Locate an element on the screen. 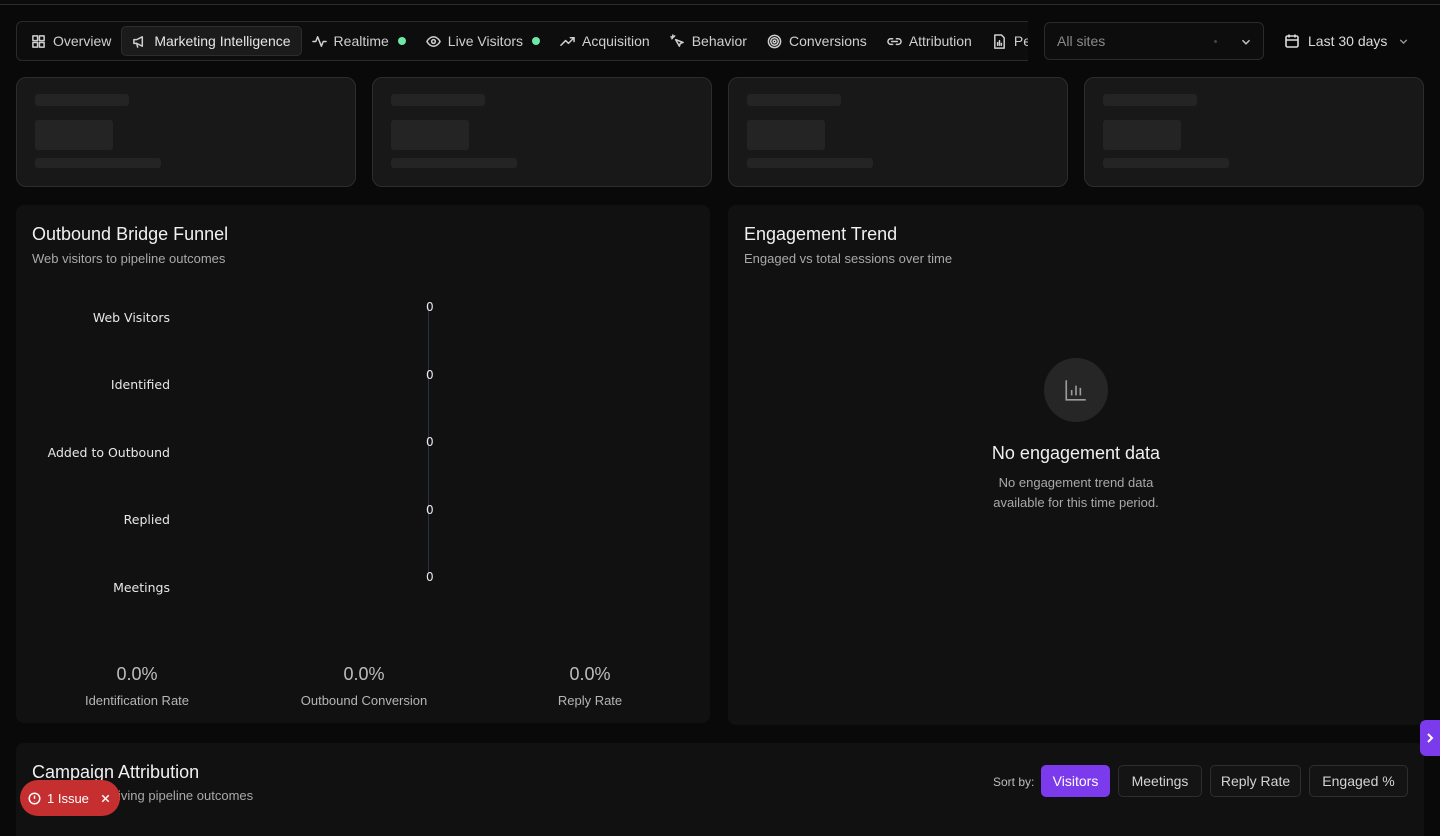 This screenshot has height=836, width=1440. tab-label: Live Visitors is located at coordinates (485, 41).